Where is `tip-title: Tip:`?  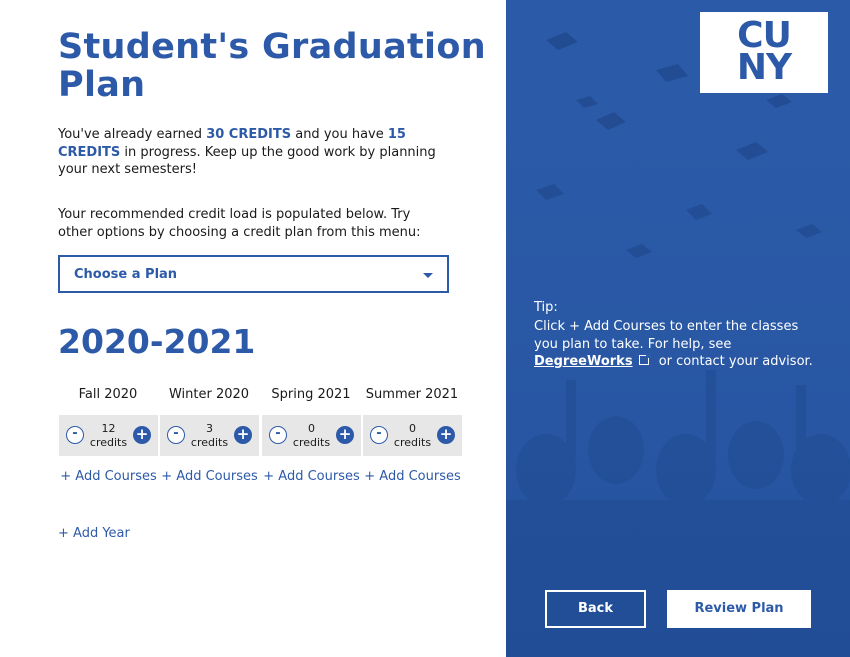 tip-title: Tip: is located at coordinates (546, 307).